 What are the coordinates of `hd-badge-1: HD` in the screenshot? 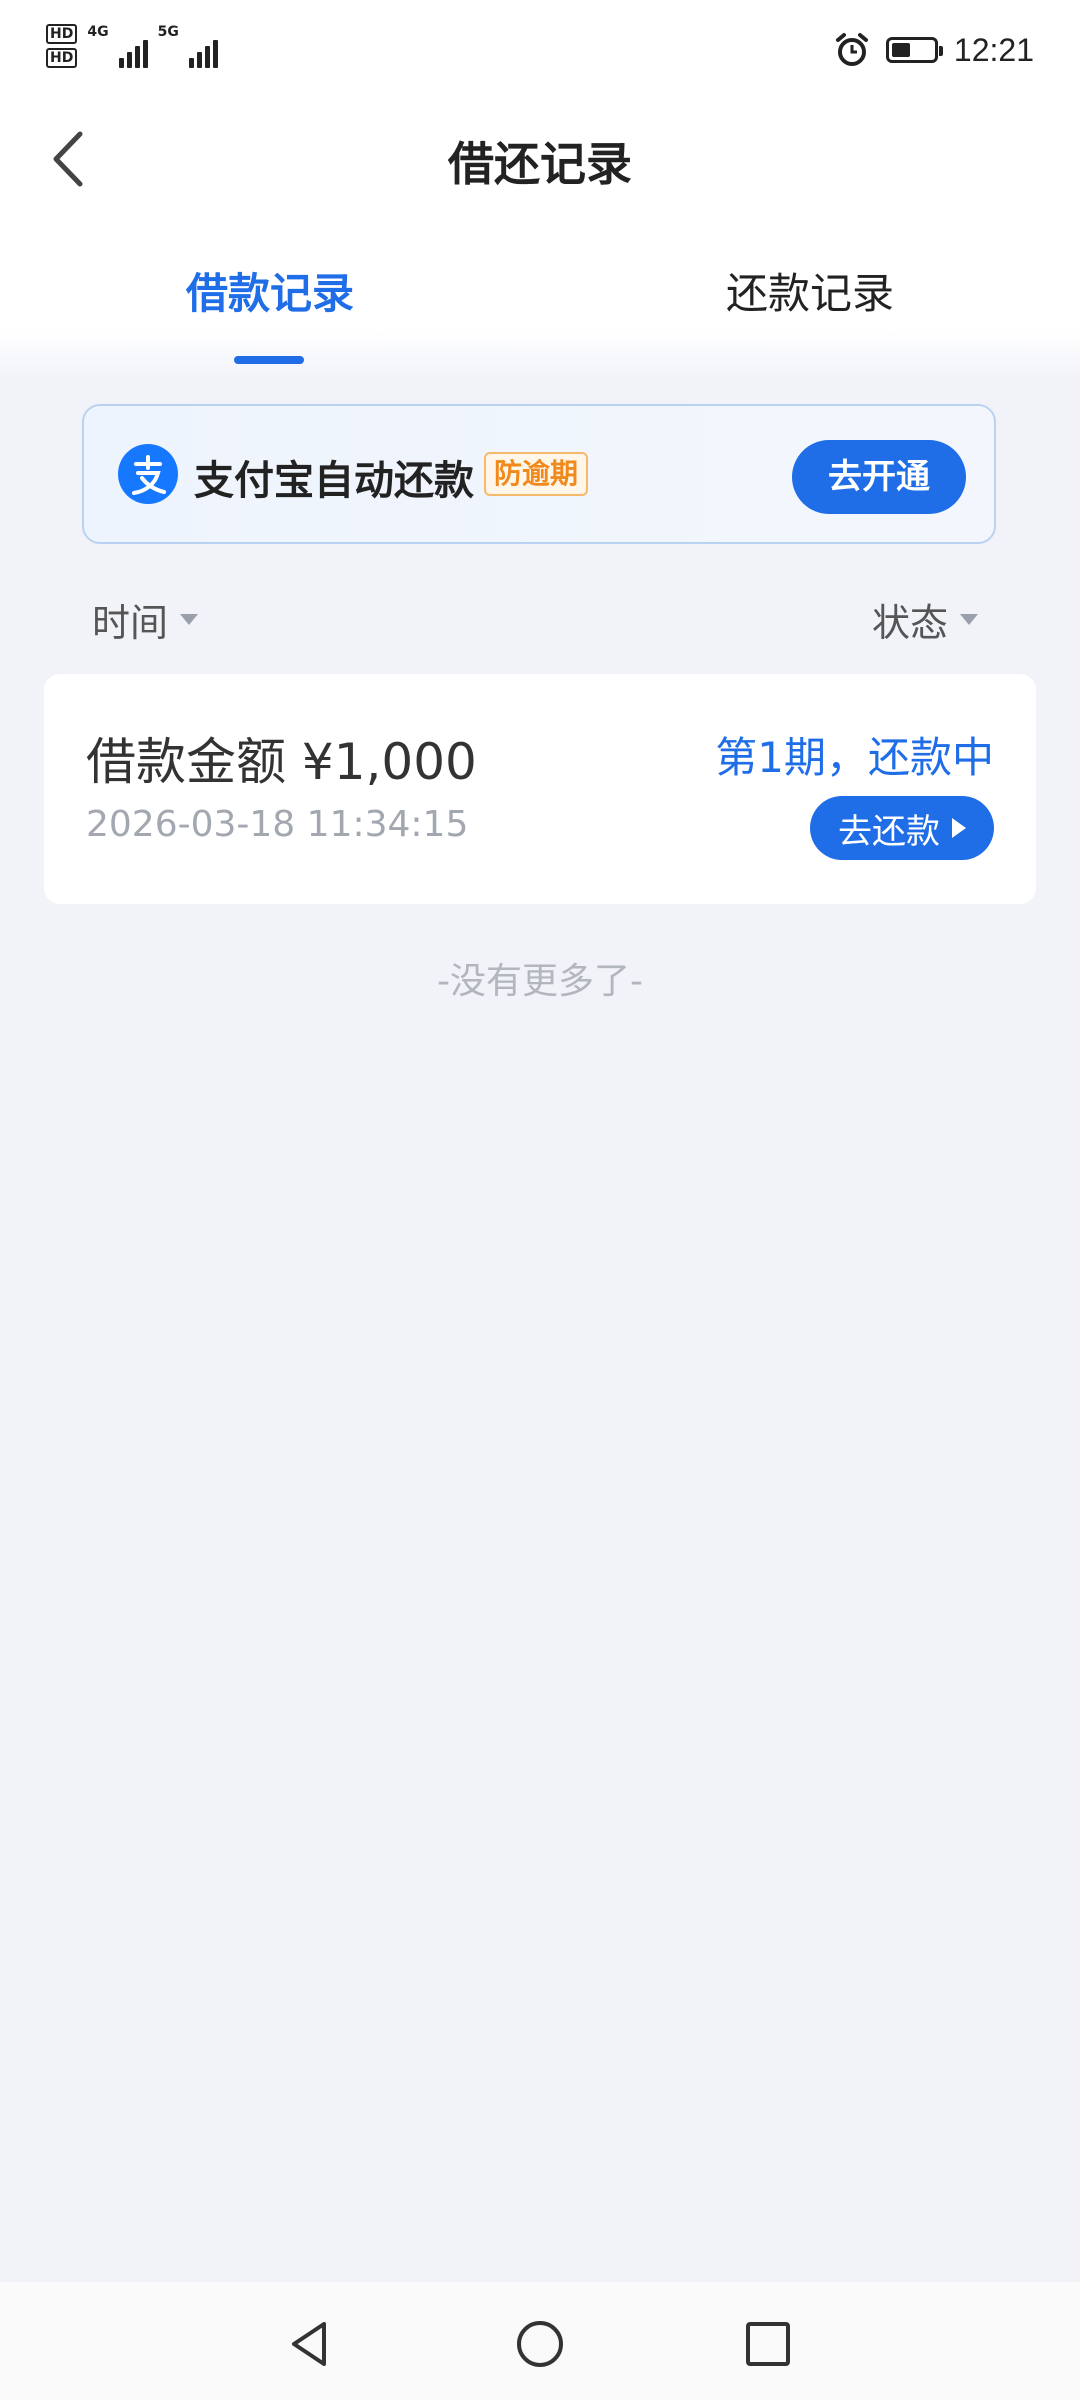 It's located at (62, 34).